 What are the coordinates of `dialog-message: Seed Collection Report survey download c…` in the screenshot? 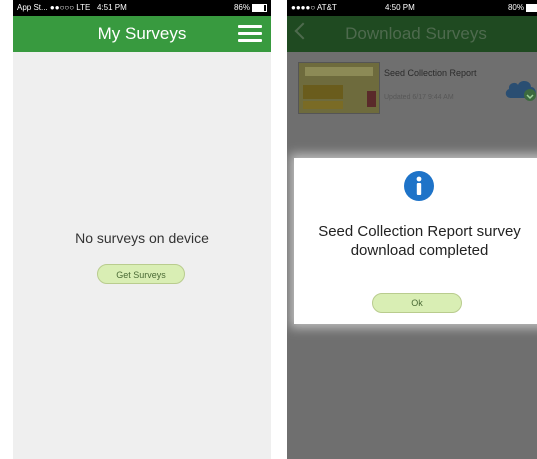 It's located at (419, 241).